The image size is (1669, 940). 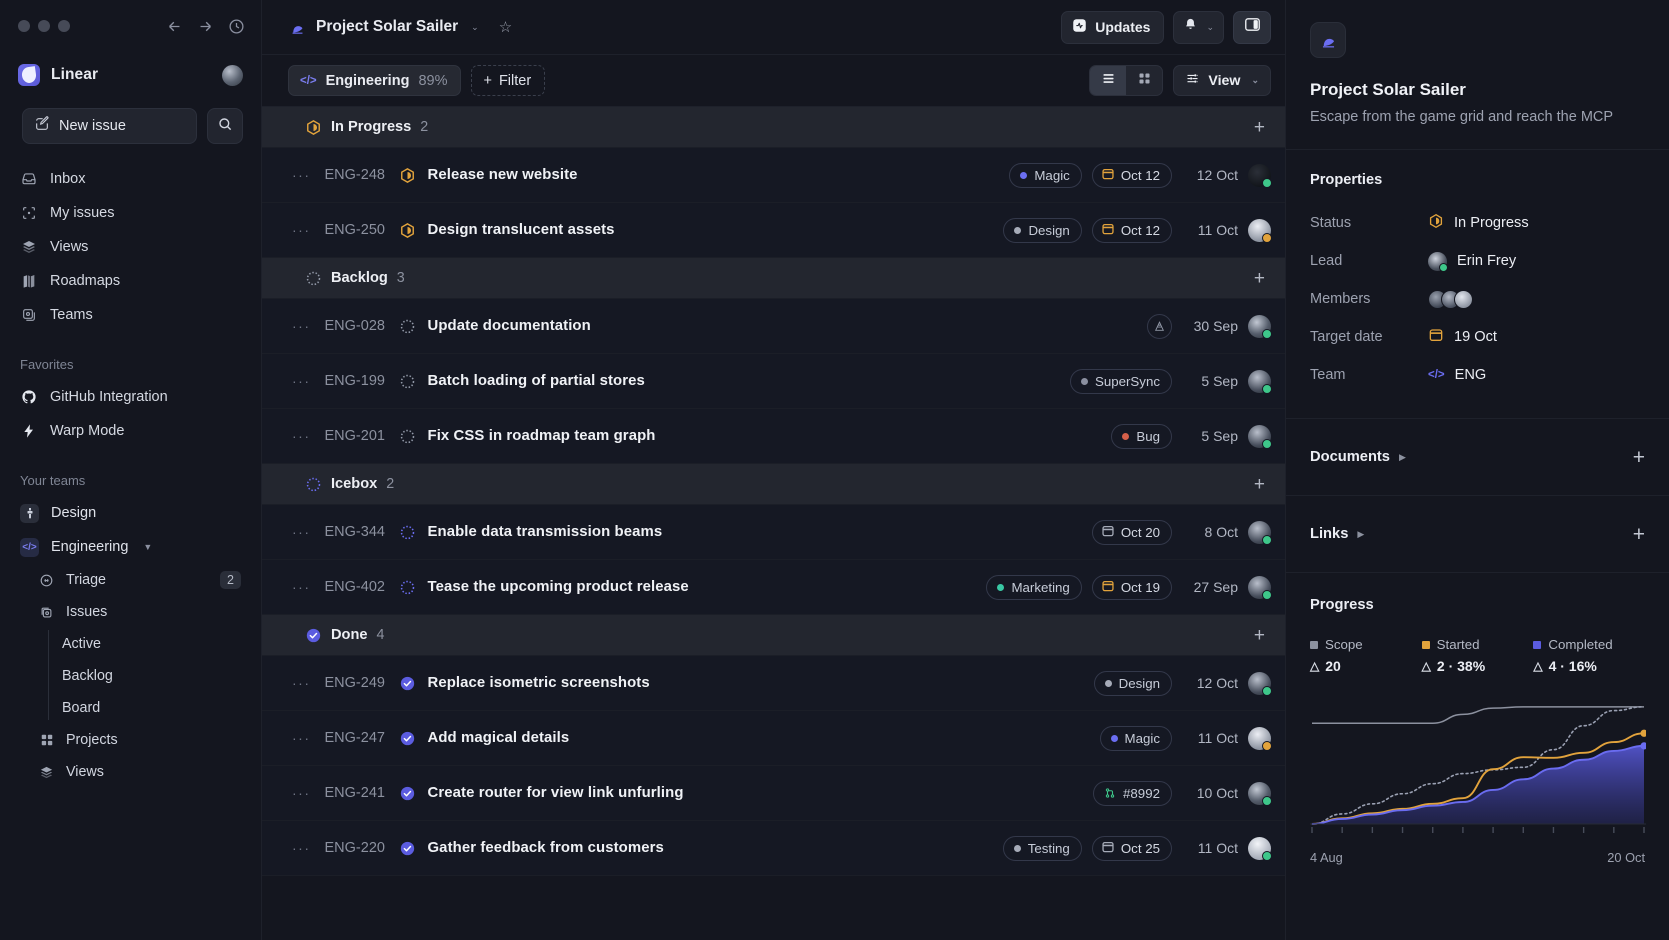 What do you see at coordinates (225, 126) in the screenshot?
I see `search-button` at bounding box center [225, 126].